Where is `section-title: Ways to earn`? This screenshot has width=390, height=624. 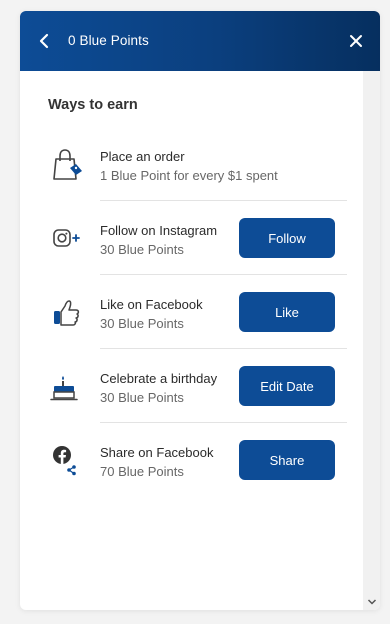
section-title: Ways to earn is located at coordinates (93, 105).